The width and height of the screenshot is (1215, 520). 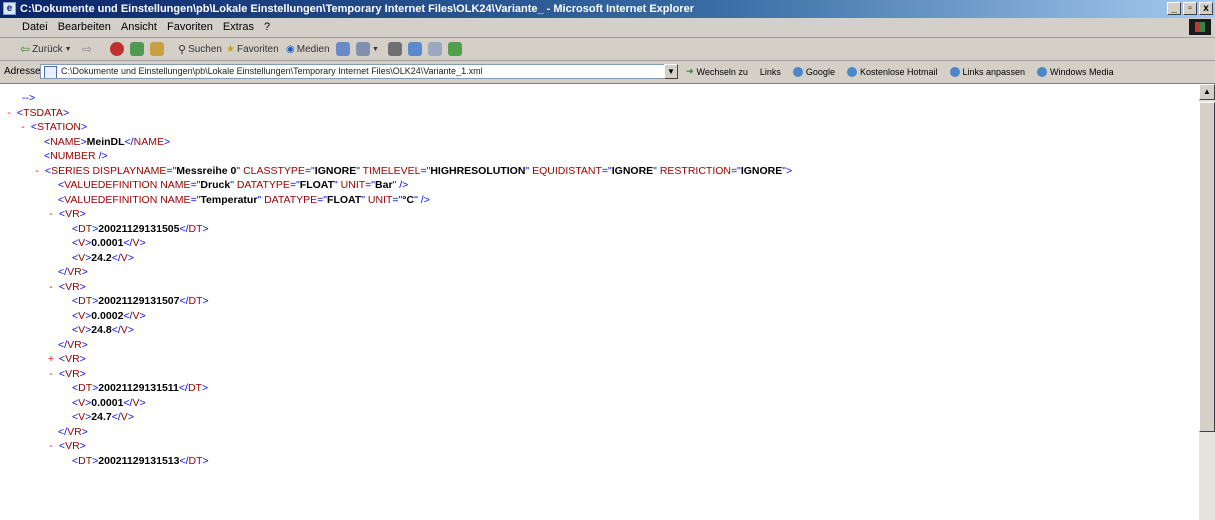 I want to click on mail-icon, so click(x=363, y=49).